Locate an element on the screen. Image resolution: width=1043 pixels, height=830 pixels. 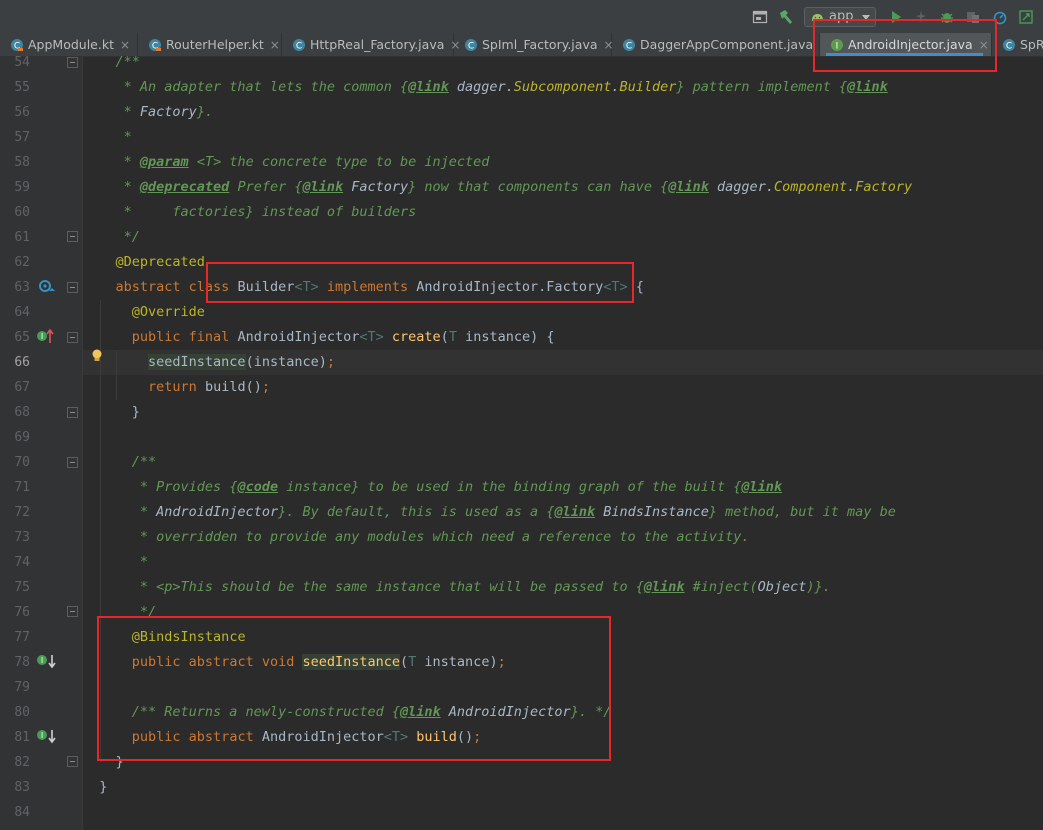
line-number: 65 is located at coordinates (22, 337).